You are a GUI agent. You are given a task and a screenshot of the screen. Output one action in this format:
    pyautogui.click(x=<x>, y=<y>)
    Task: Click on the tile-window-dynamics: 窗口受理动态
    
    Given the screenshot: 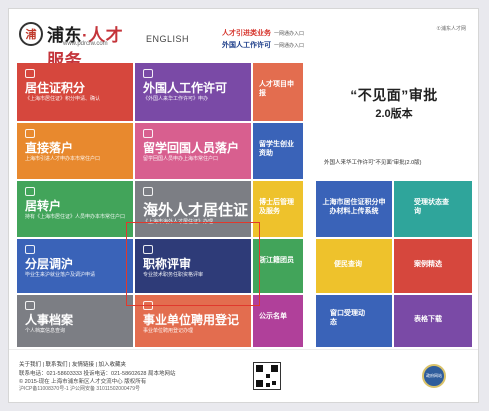 What is the action you would take?
    pyautogui.click(x=354, y=321)
    